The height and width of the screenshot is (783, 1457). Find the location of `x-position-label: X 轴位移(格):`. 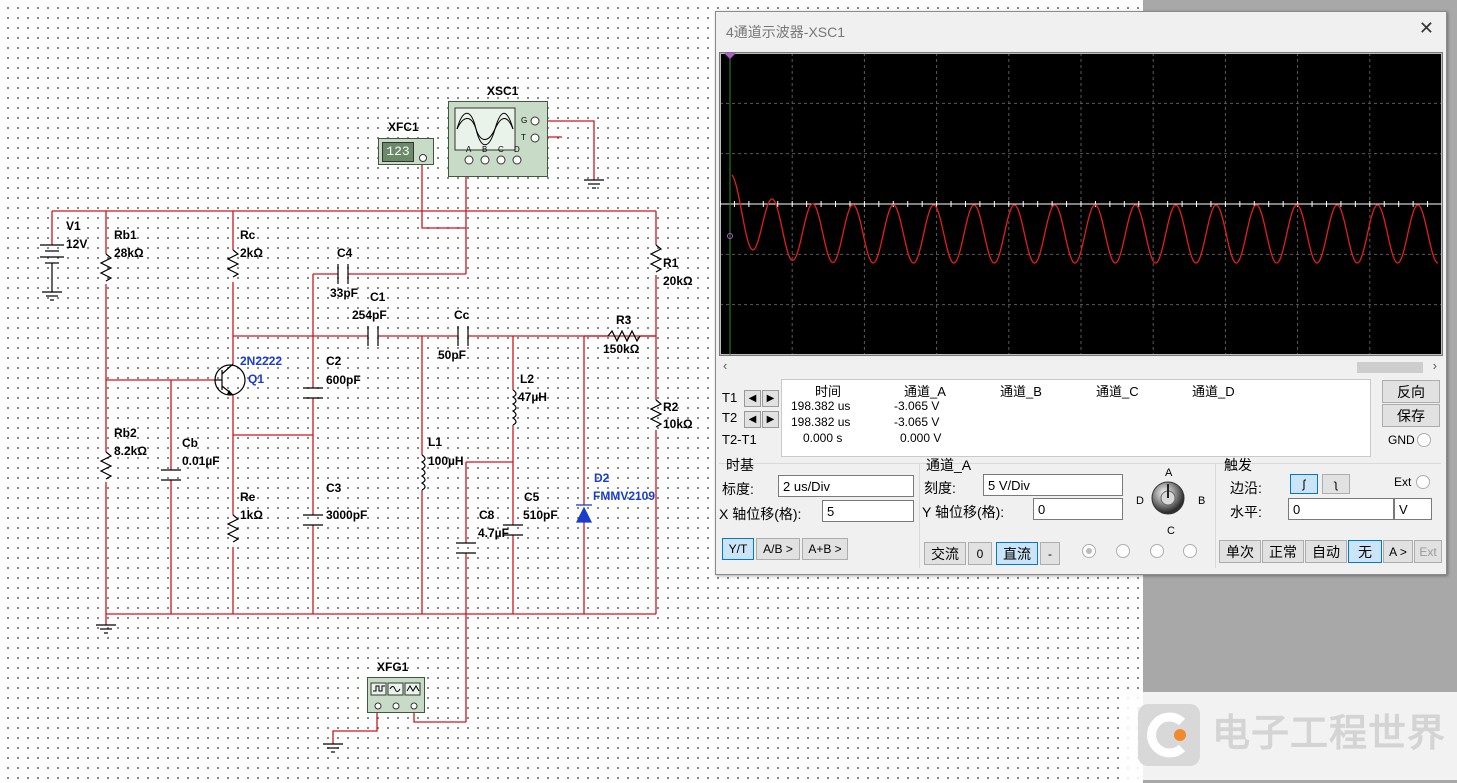

x-position-label: X 轴位移(格): is located at coordinates (760, 514).